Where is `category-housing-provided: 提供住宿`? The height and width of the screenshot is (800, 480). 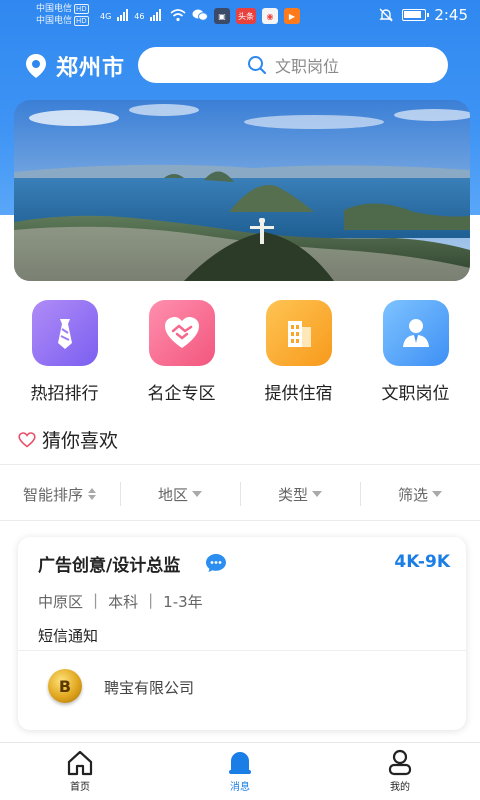 category-housing-provided: 提供住宿 is located at coordinates (299, 352).